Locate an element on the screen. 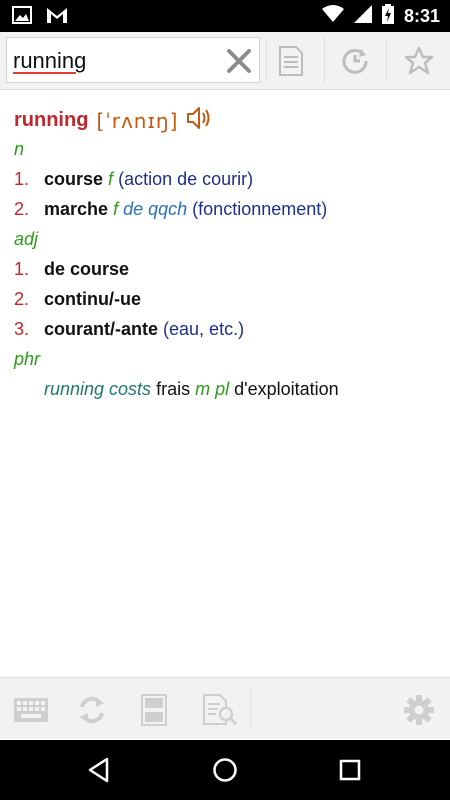  gmail-icon is located at coordinates (57, 17).